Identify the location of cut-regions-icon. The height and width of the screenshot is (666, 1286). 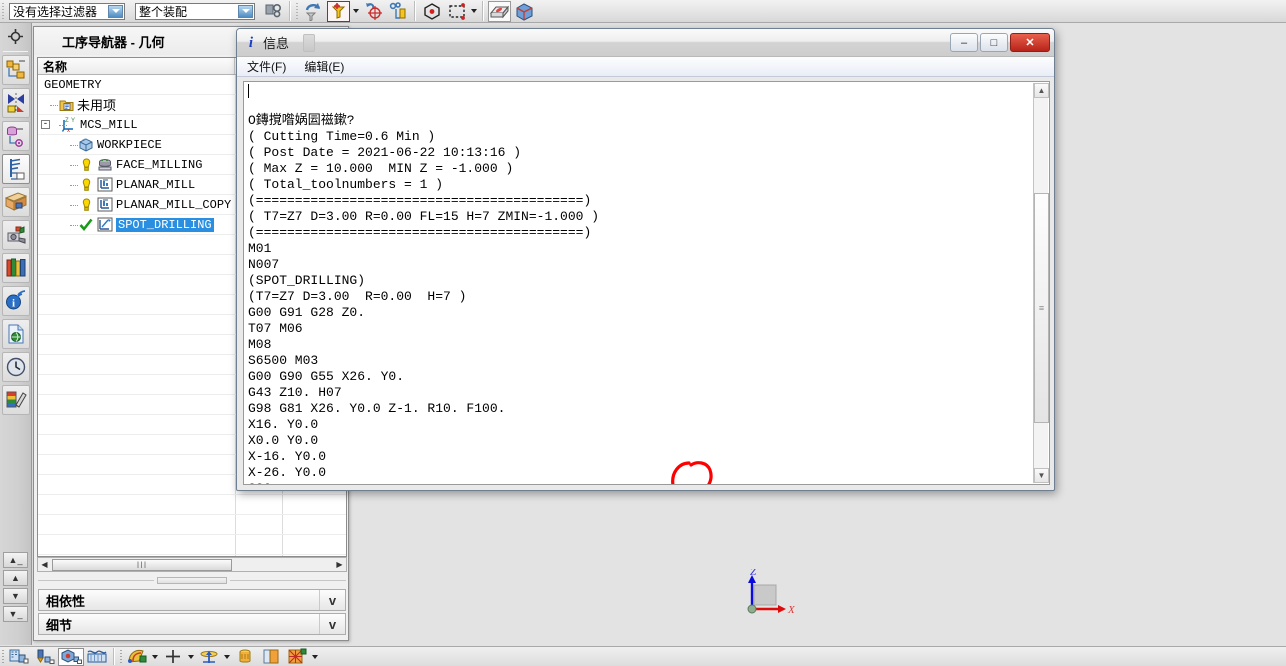
(297, 657).